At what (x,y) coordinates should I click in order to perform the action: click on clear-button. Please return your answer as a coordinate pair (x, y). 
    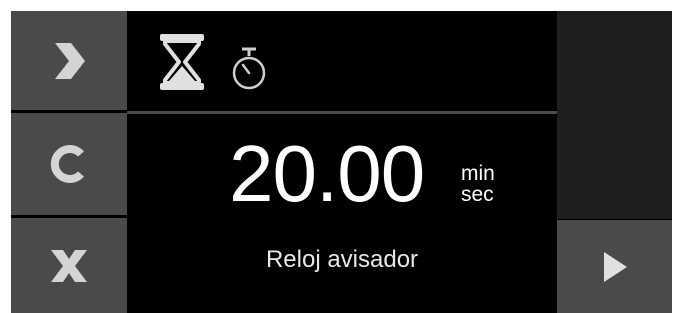
    Looking at the image, I should click on (69, 164).